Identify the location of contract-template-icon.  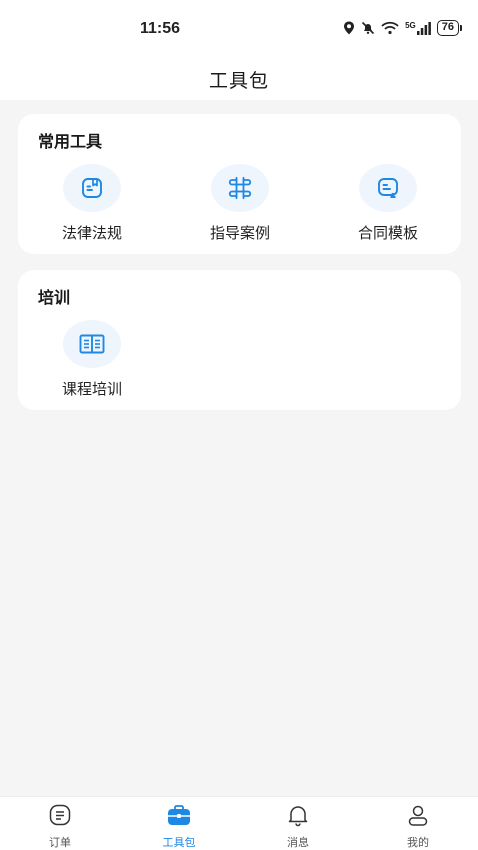
(388, 188).